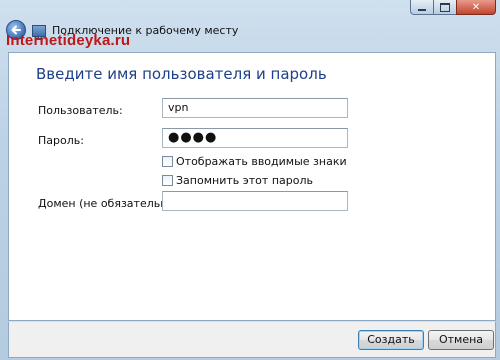  What do you see at coordinates (391, 340) in the screenshot?
I see `create-button: Создать` at bounding box center [391, 340].